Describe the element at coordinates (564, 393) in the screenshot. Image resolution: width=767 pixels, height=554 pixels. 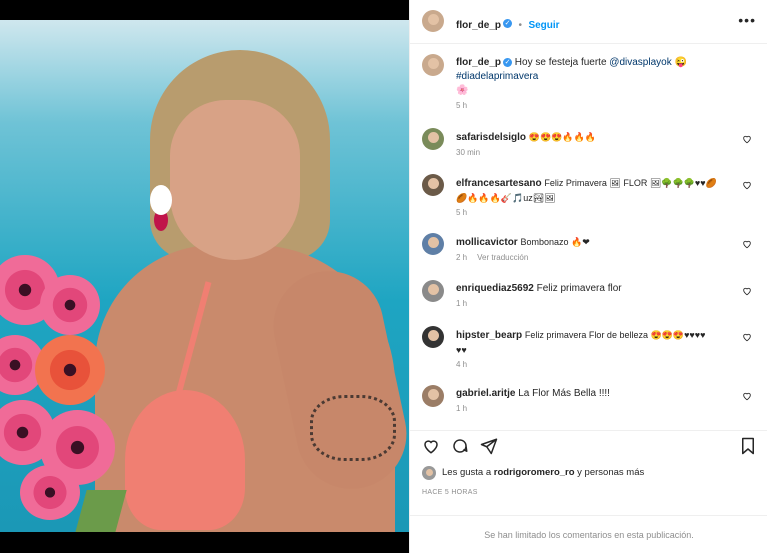
I see `comment-text: La Flor Más Bella !!!!` at that location.